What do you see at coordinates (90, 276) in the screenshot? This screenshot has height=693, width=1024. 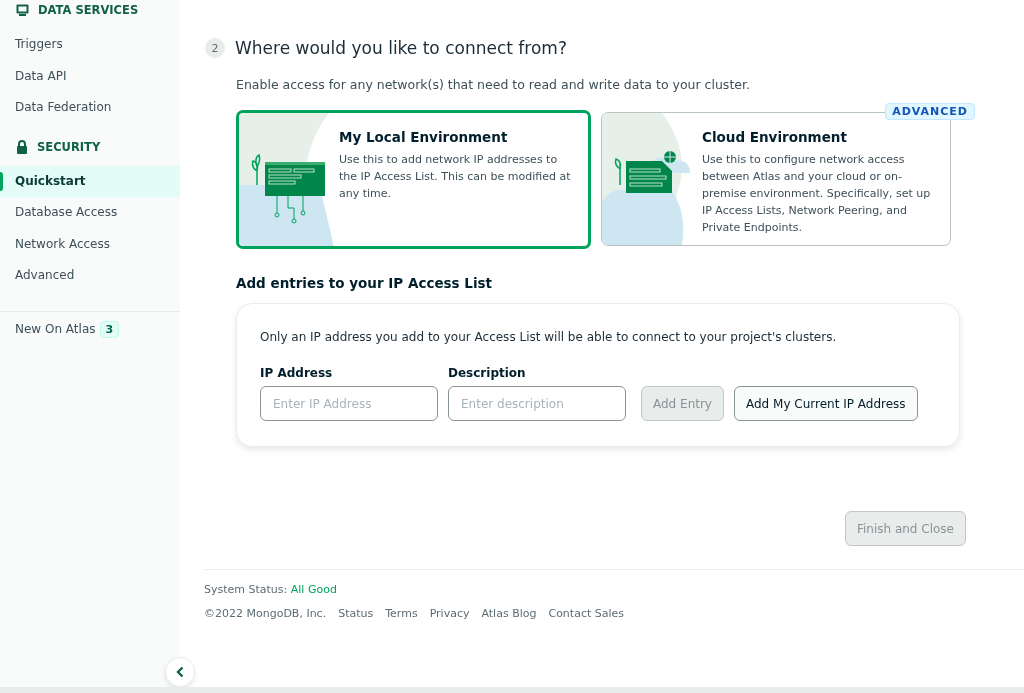 I see `sidebar-item: Advanced` at bounding box center [90, 276].